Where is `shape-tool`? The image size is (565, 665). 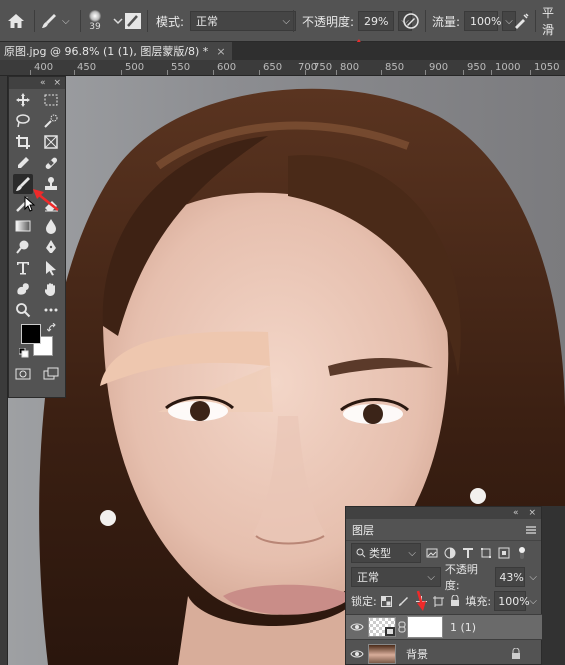
shape-tool is located at coordinates (23, 289).